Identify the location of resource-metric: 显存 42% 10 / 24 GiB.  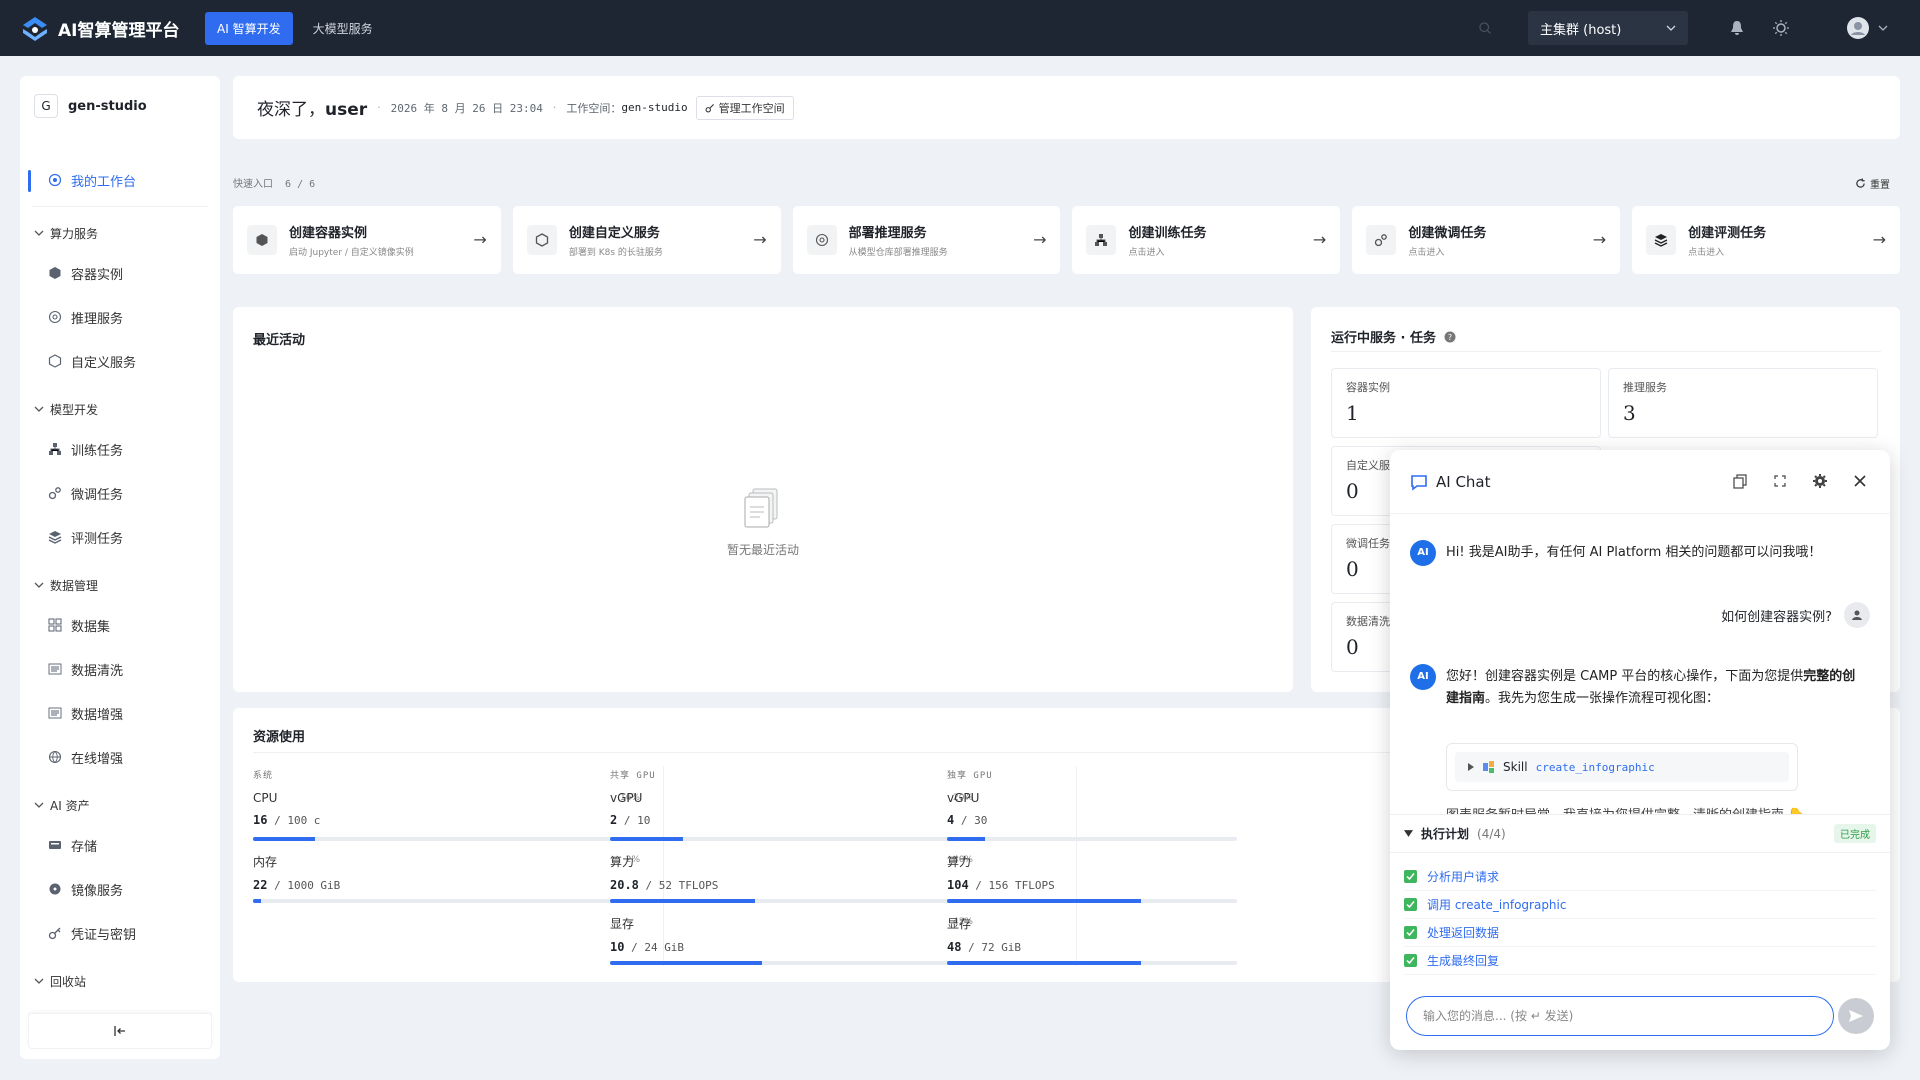
(791, 946).